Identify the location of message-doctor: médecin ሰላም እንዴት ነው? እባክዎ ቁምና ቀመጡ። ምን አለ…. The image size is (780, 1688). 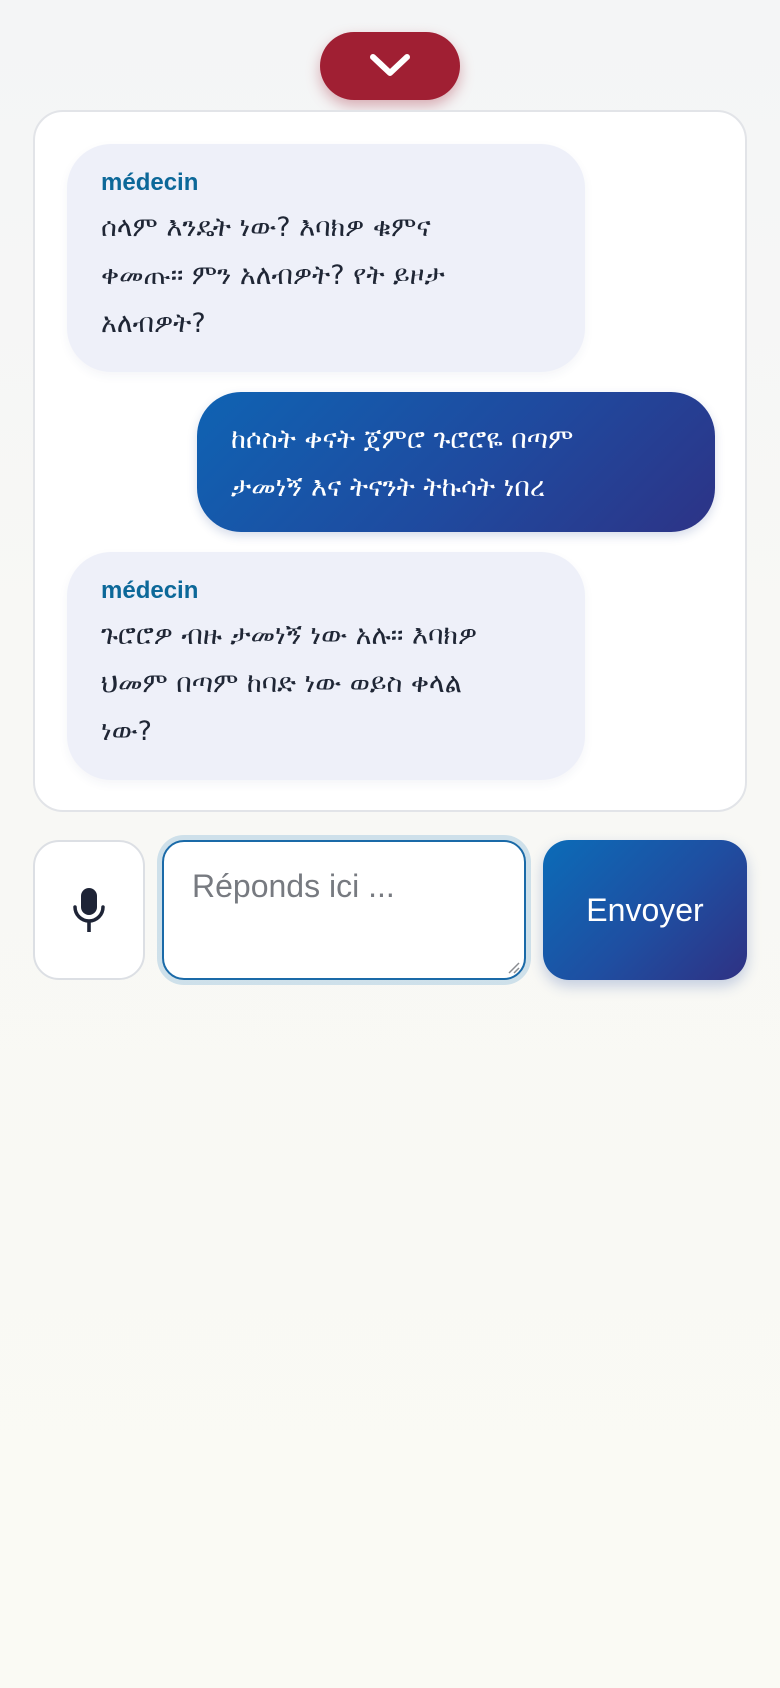
(326, 258).